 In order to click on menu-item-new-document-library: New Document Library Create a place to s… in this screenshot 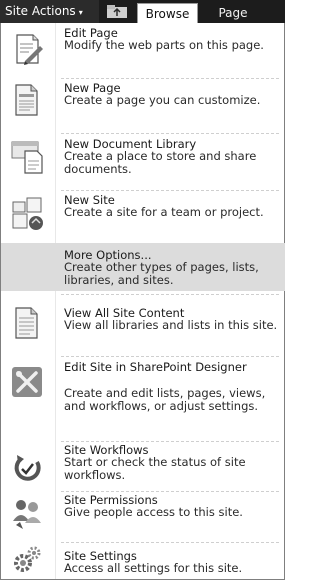, I will do `click(143, 163)`.